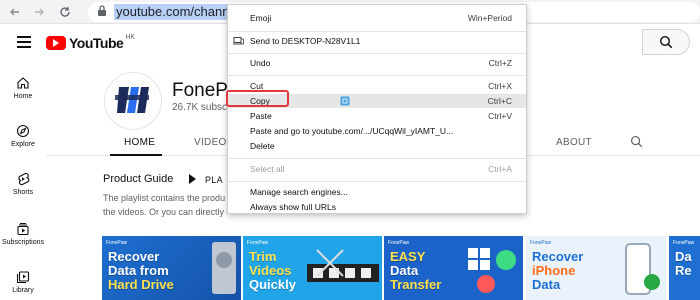 The height and width of the screenshot is (300, 700). I want to click on play-all-icon, so click(192, 179).